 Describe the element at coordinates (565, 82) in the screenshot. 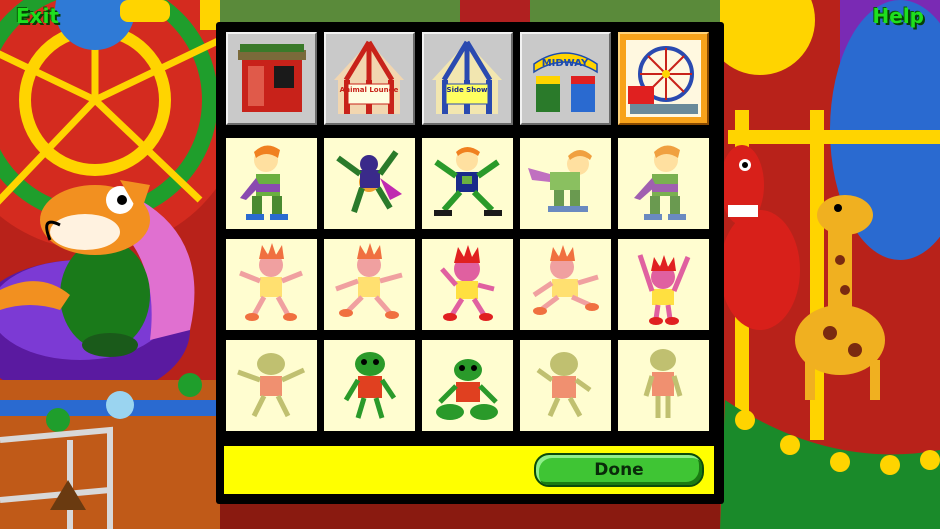

I see `midway-gate-icon: MIDWAY` at that location.